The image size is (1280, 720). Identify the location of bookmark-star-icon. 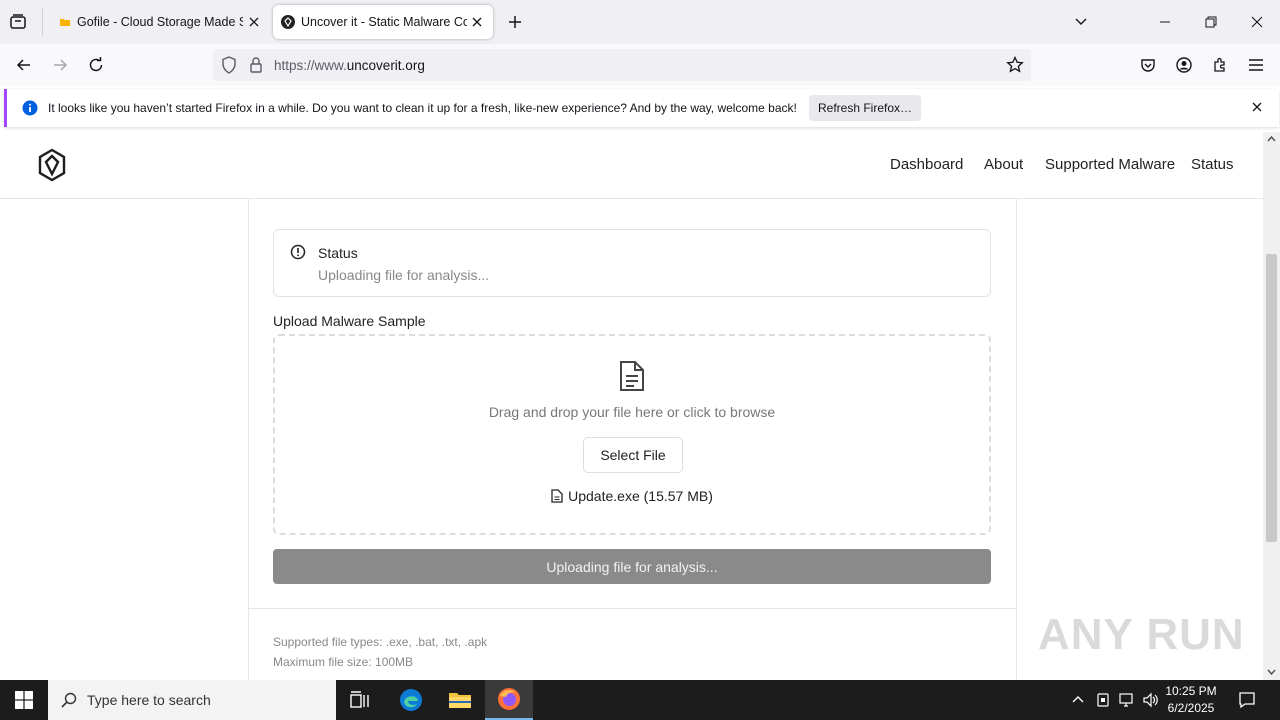
(1015, 65).